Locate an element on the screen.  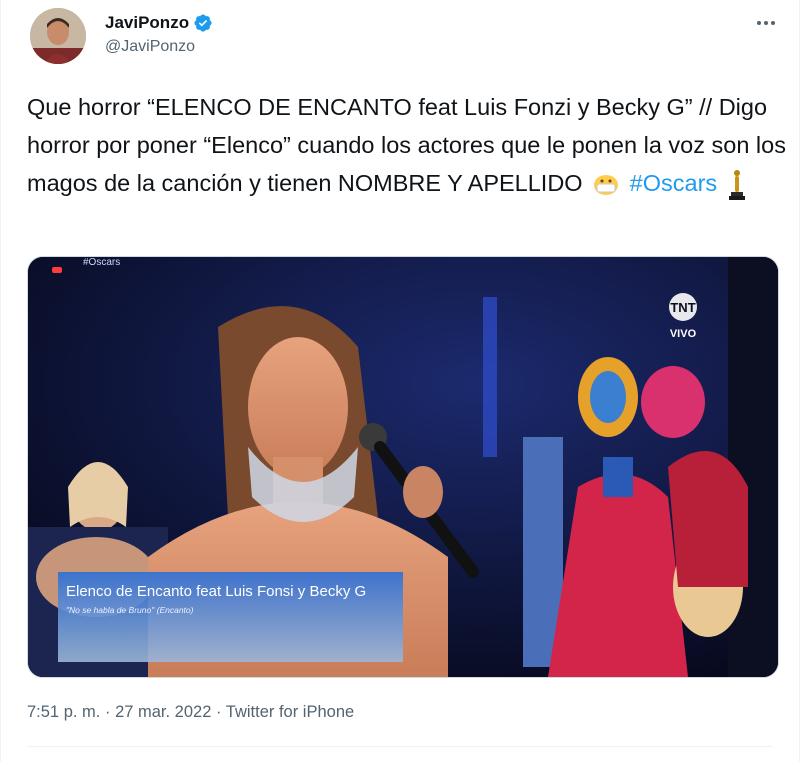
face-with-symbols-emoji is located at coordinates (606, 184).